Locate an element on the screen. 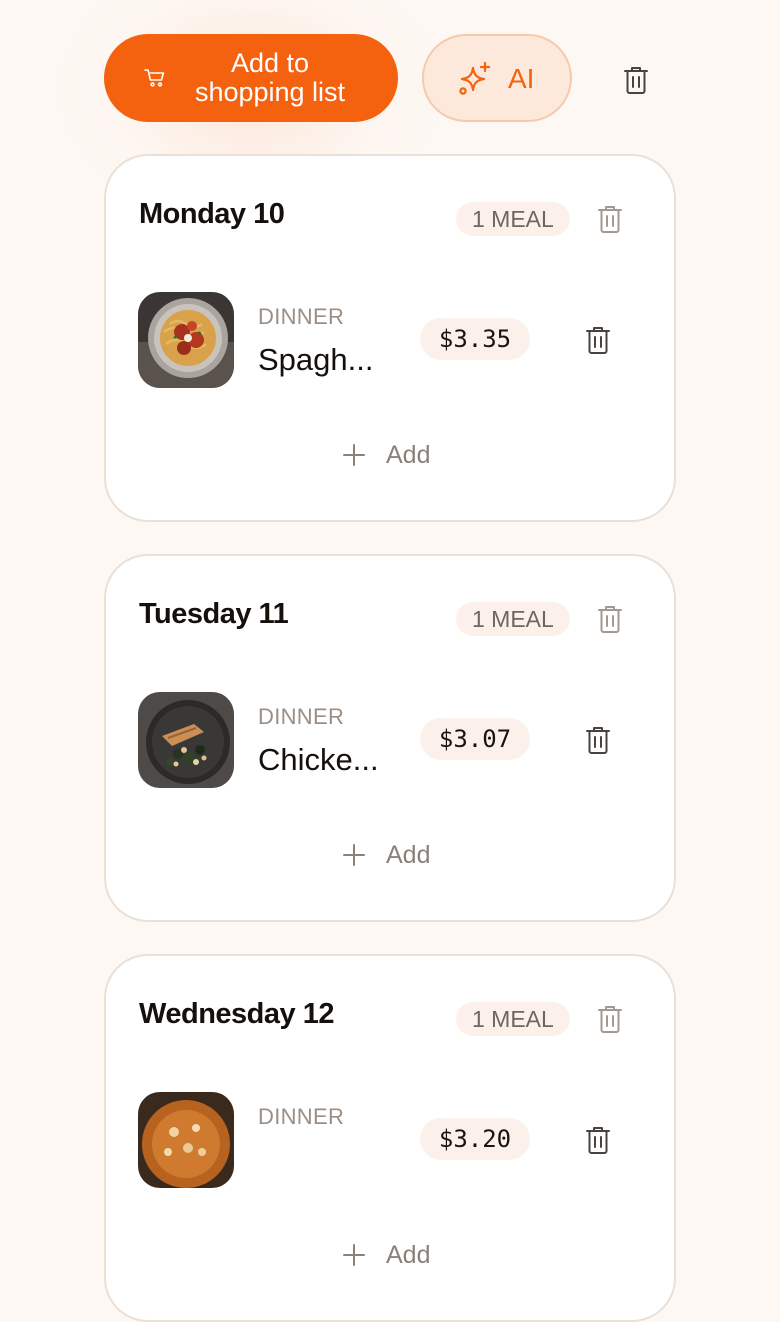 The height and width of the screenshot is (1322, 780). add-to-shopping-list-button: Add to shopping list is located at coordinates (251, 78).